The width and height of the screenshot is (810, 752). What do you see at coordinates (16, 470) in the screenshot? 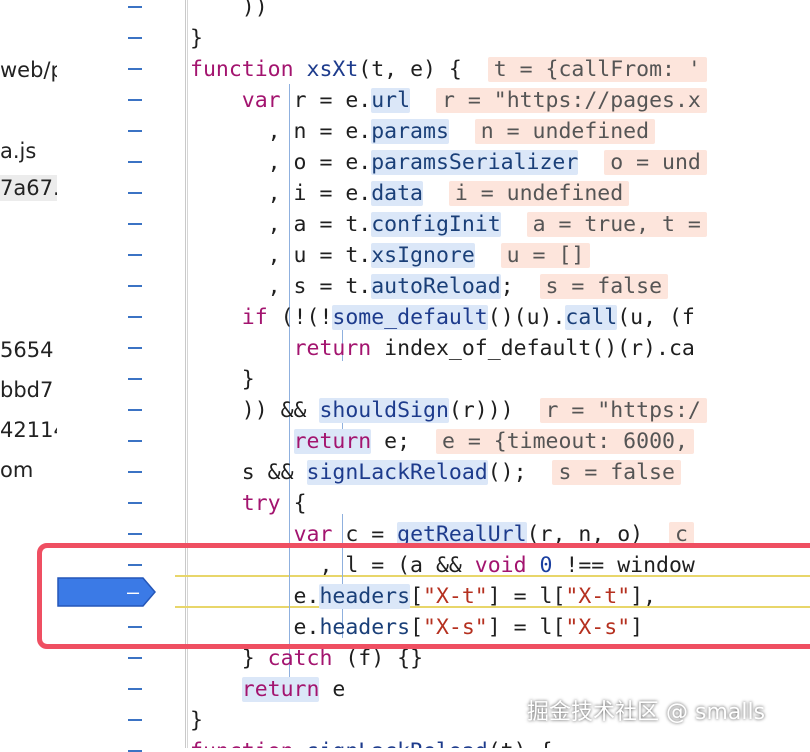
I see `file-item: om` at bounding box center [16, 470].